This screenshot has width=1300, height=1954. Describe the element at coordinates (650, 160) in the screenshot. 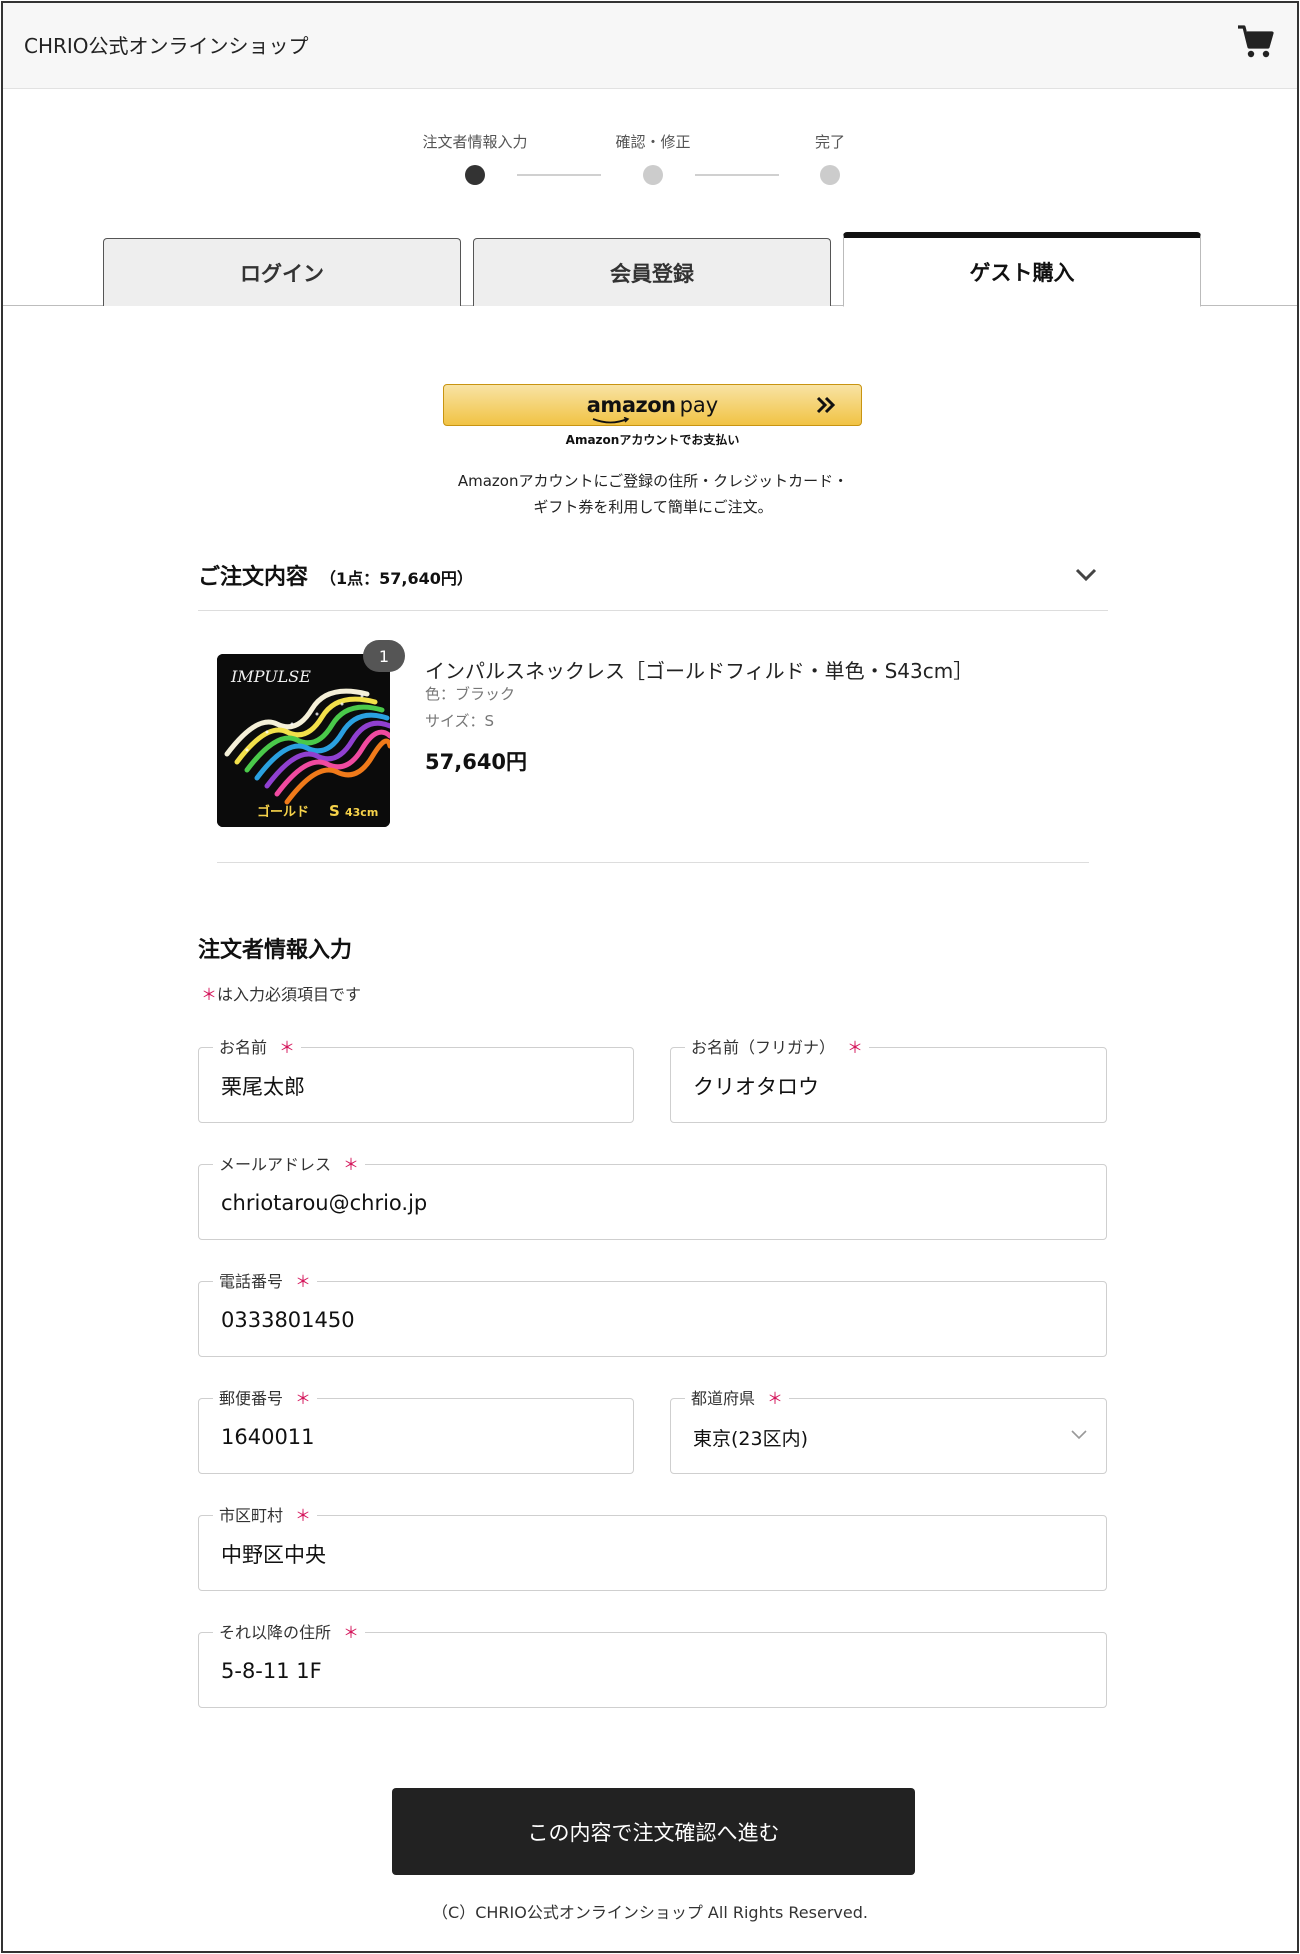

I see `checkout-steps: 注文者情報入力 確認・修正 完了` at that location.